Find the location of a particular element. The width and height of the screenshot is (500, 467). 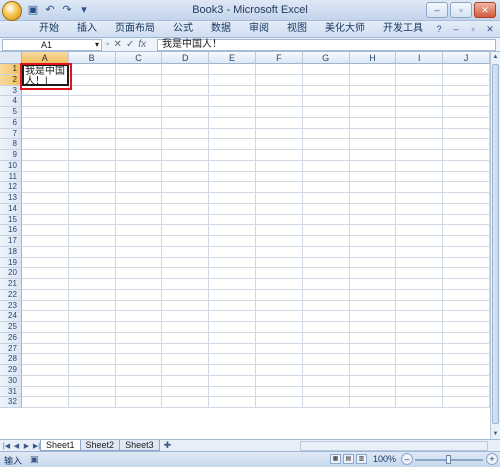

row-header: 25 is located at coordinates (11, 327).